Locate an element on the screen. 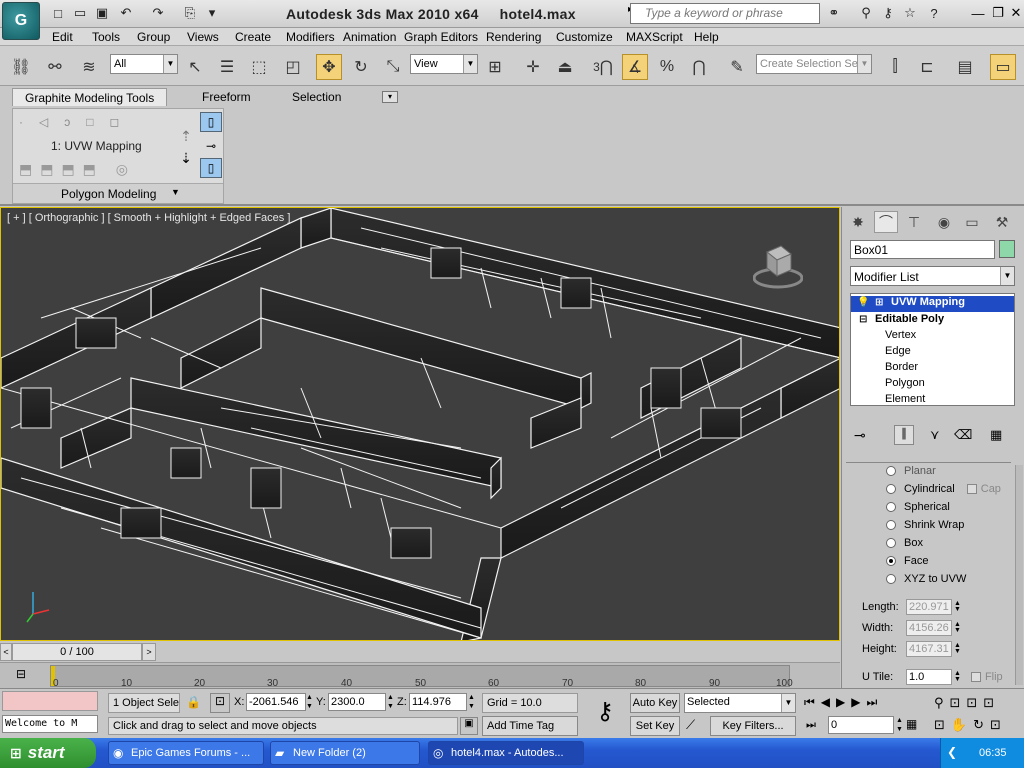  auto-key-button: Auto Key is located at coordinates (655, 703).